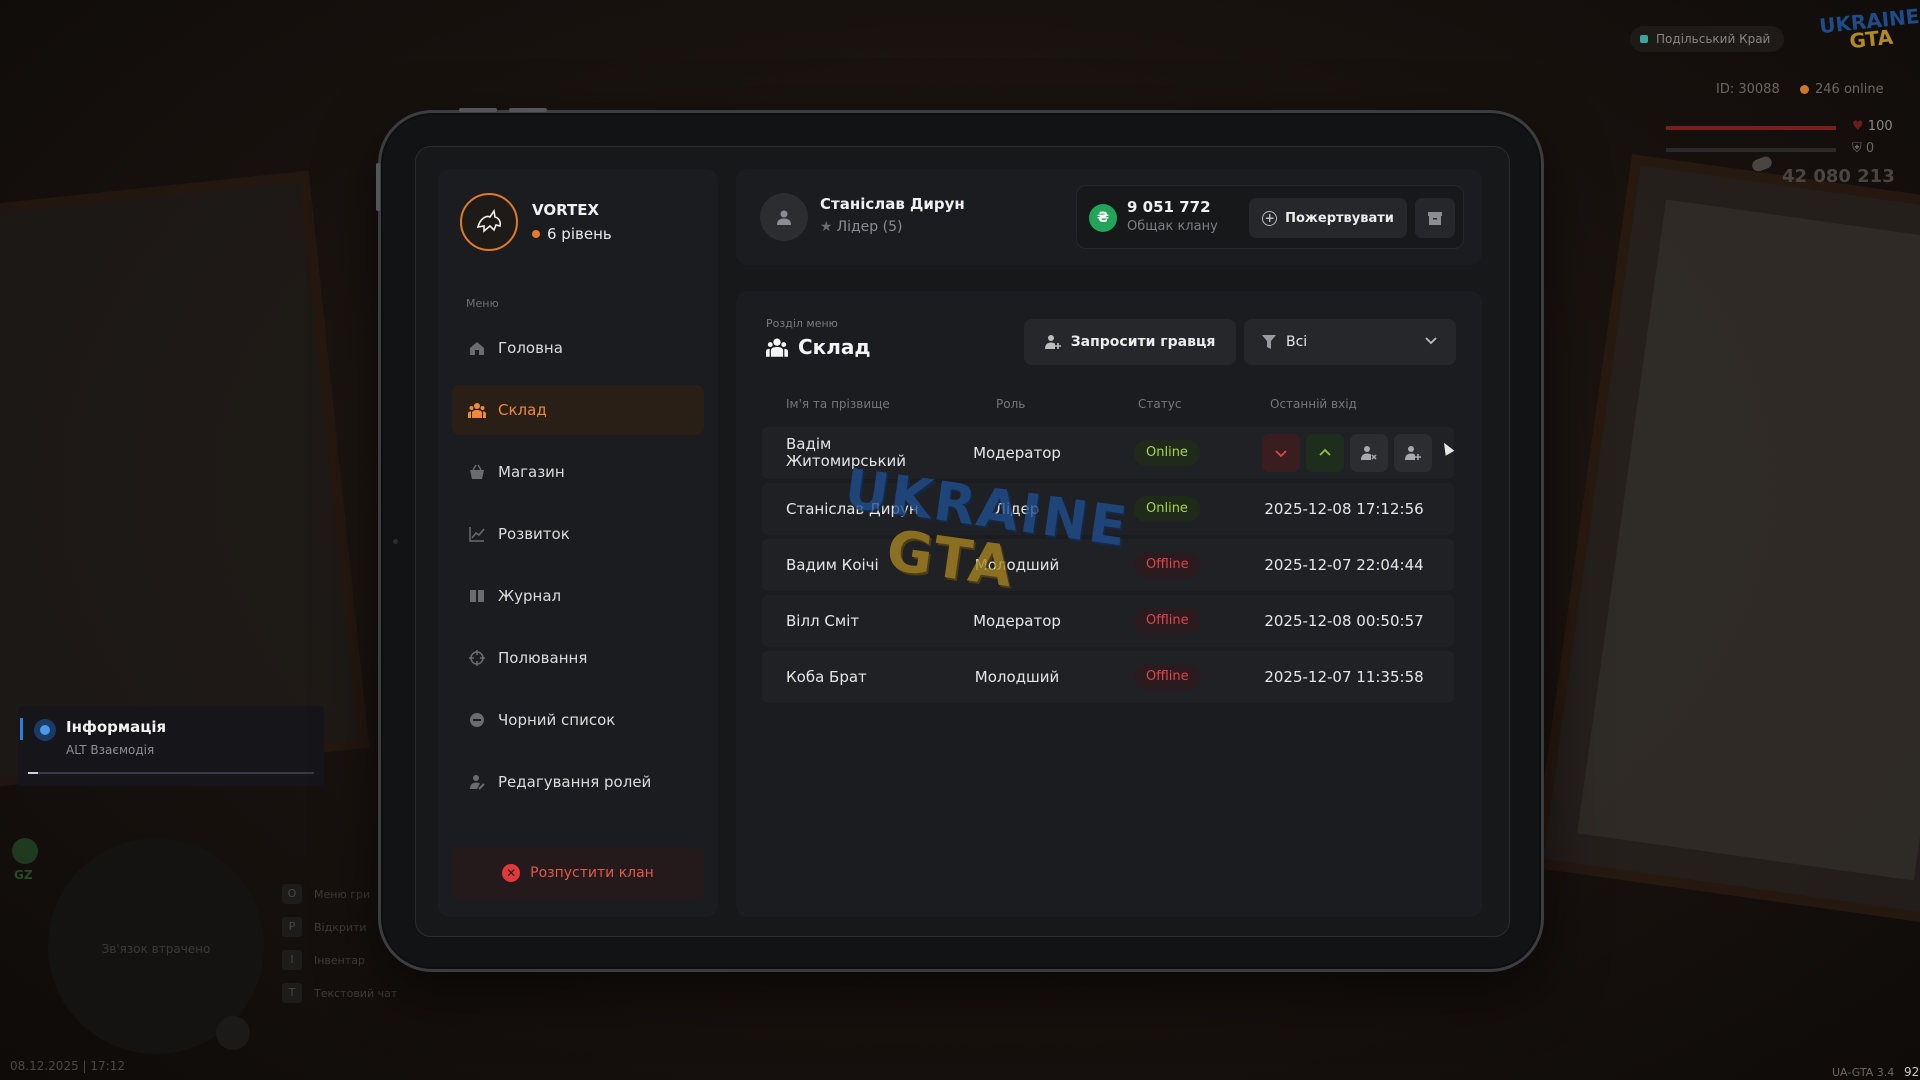  Describe the element at coordinates (292, 927) in the screenshot. I see `hotkey-key: P` at that location.